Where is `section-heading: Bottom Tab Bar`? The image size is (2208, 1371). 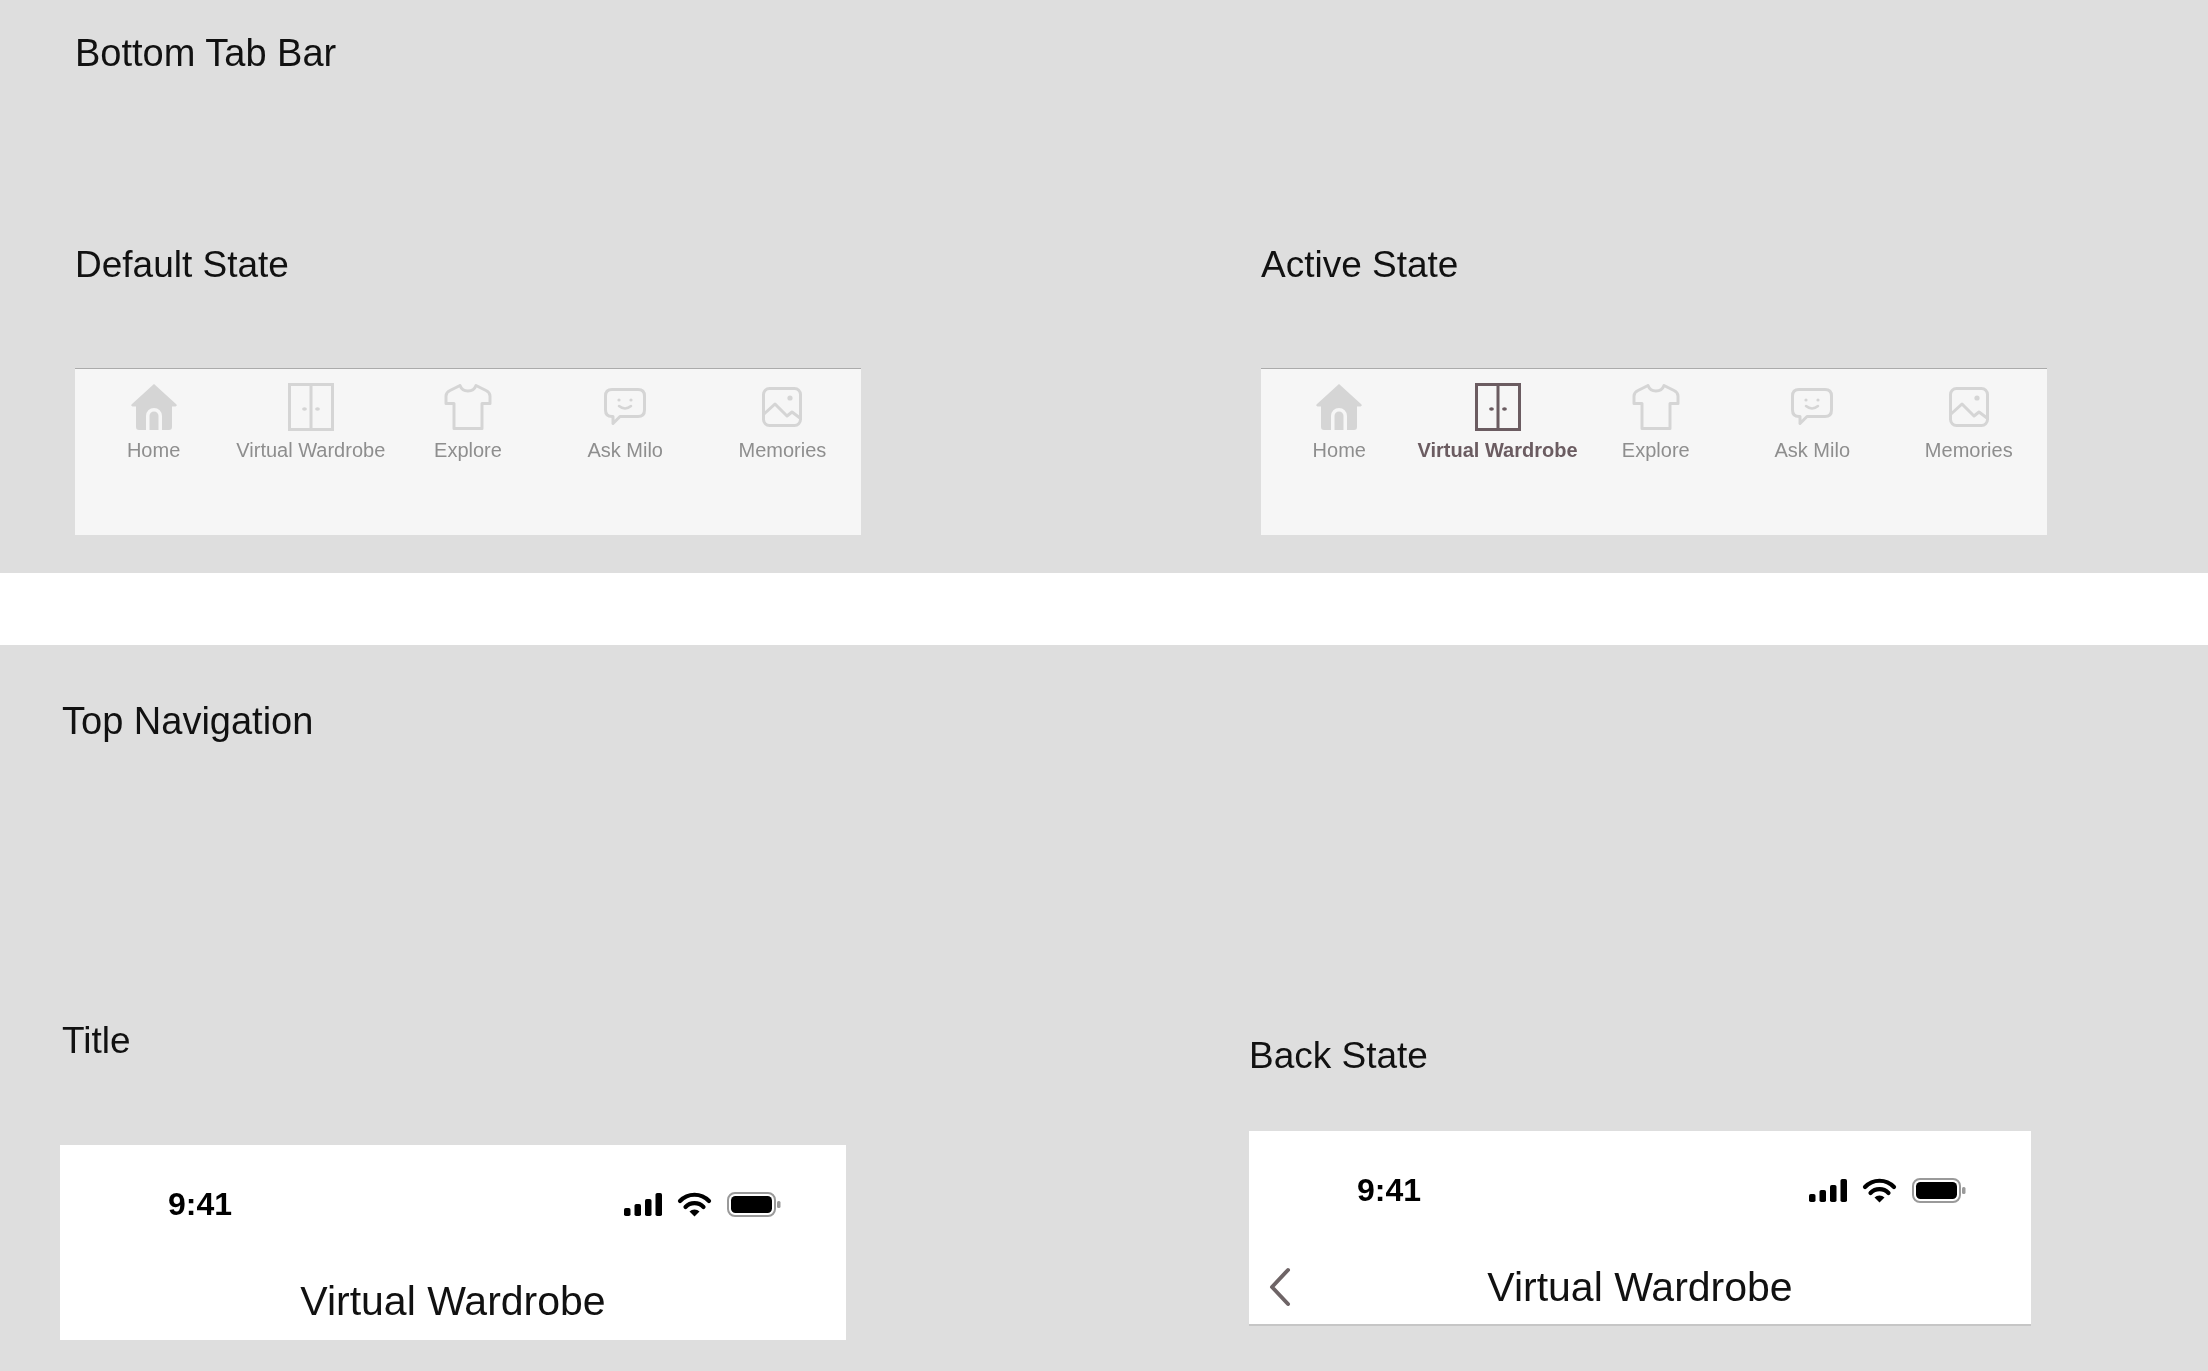
section-heading: Bottom Tab Bar is located at coordinates (206, 53).